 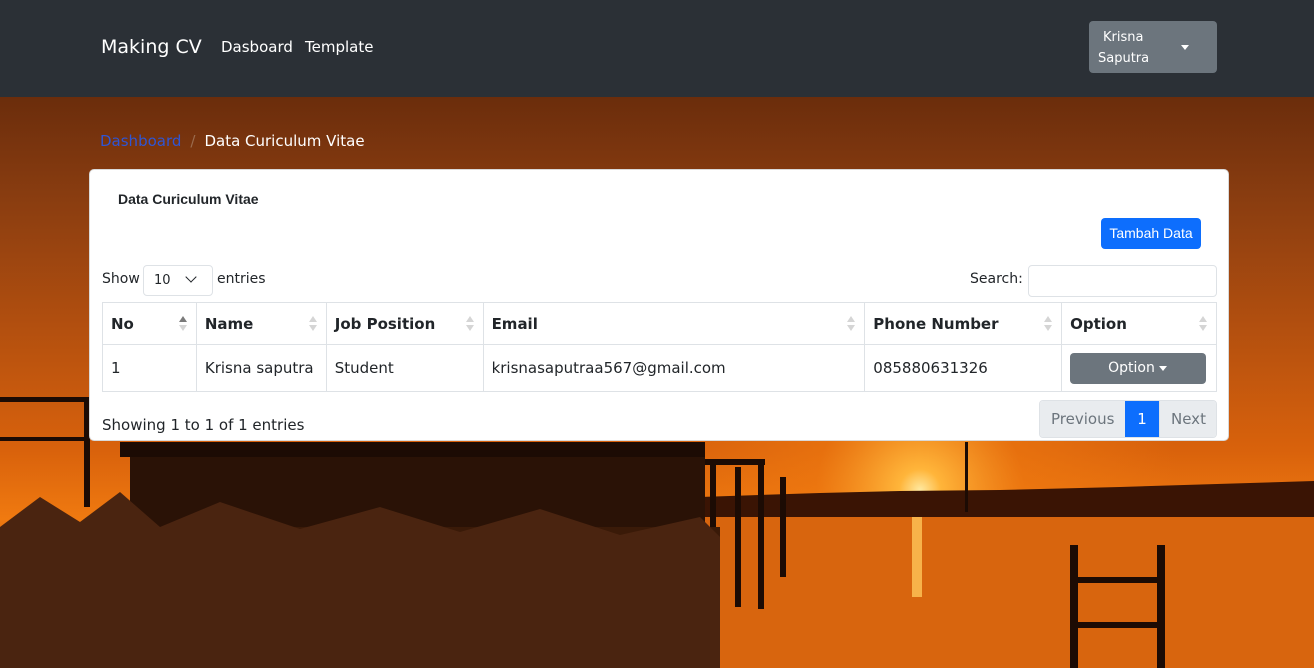 I want to click on pagination-page-1: 1, so click(x=1142, y=419).